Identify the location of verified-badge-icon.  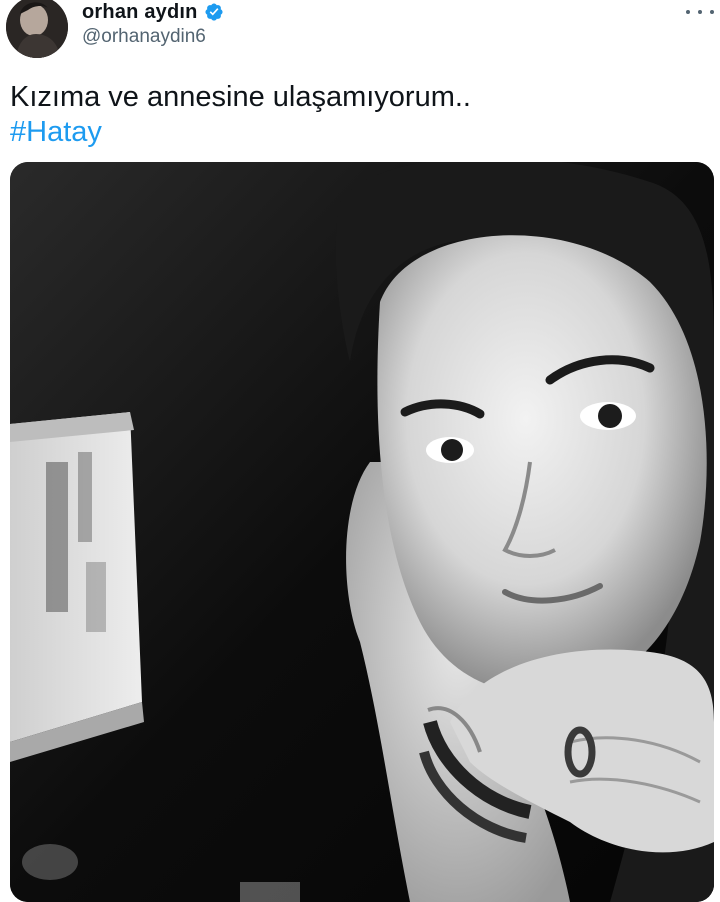
(214, 12).